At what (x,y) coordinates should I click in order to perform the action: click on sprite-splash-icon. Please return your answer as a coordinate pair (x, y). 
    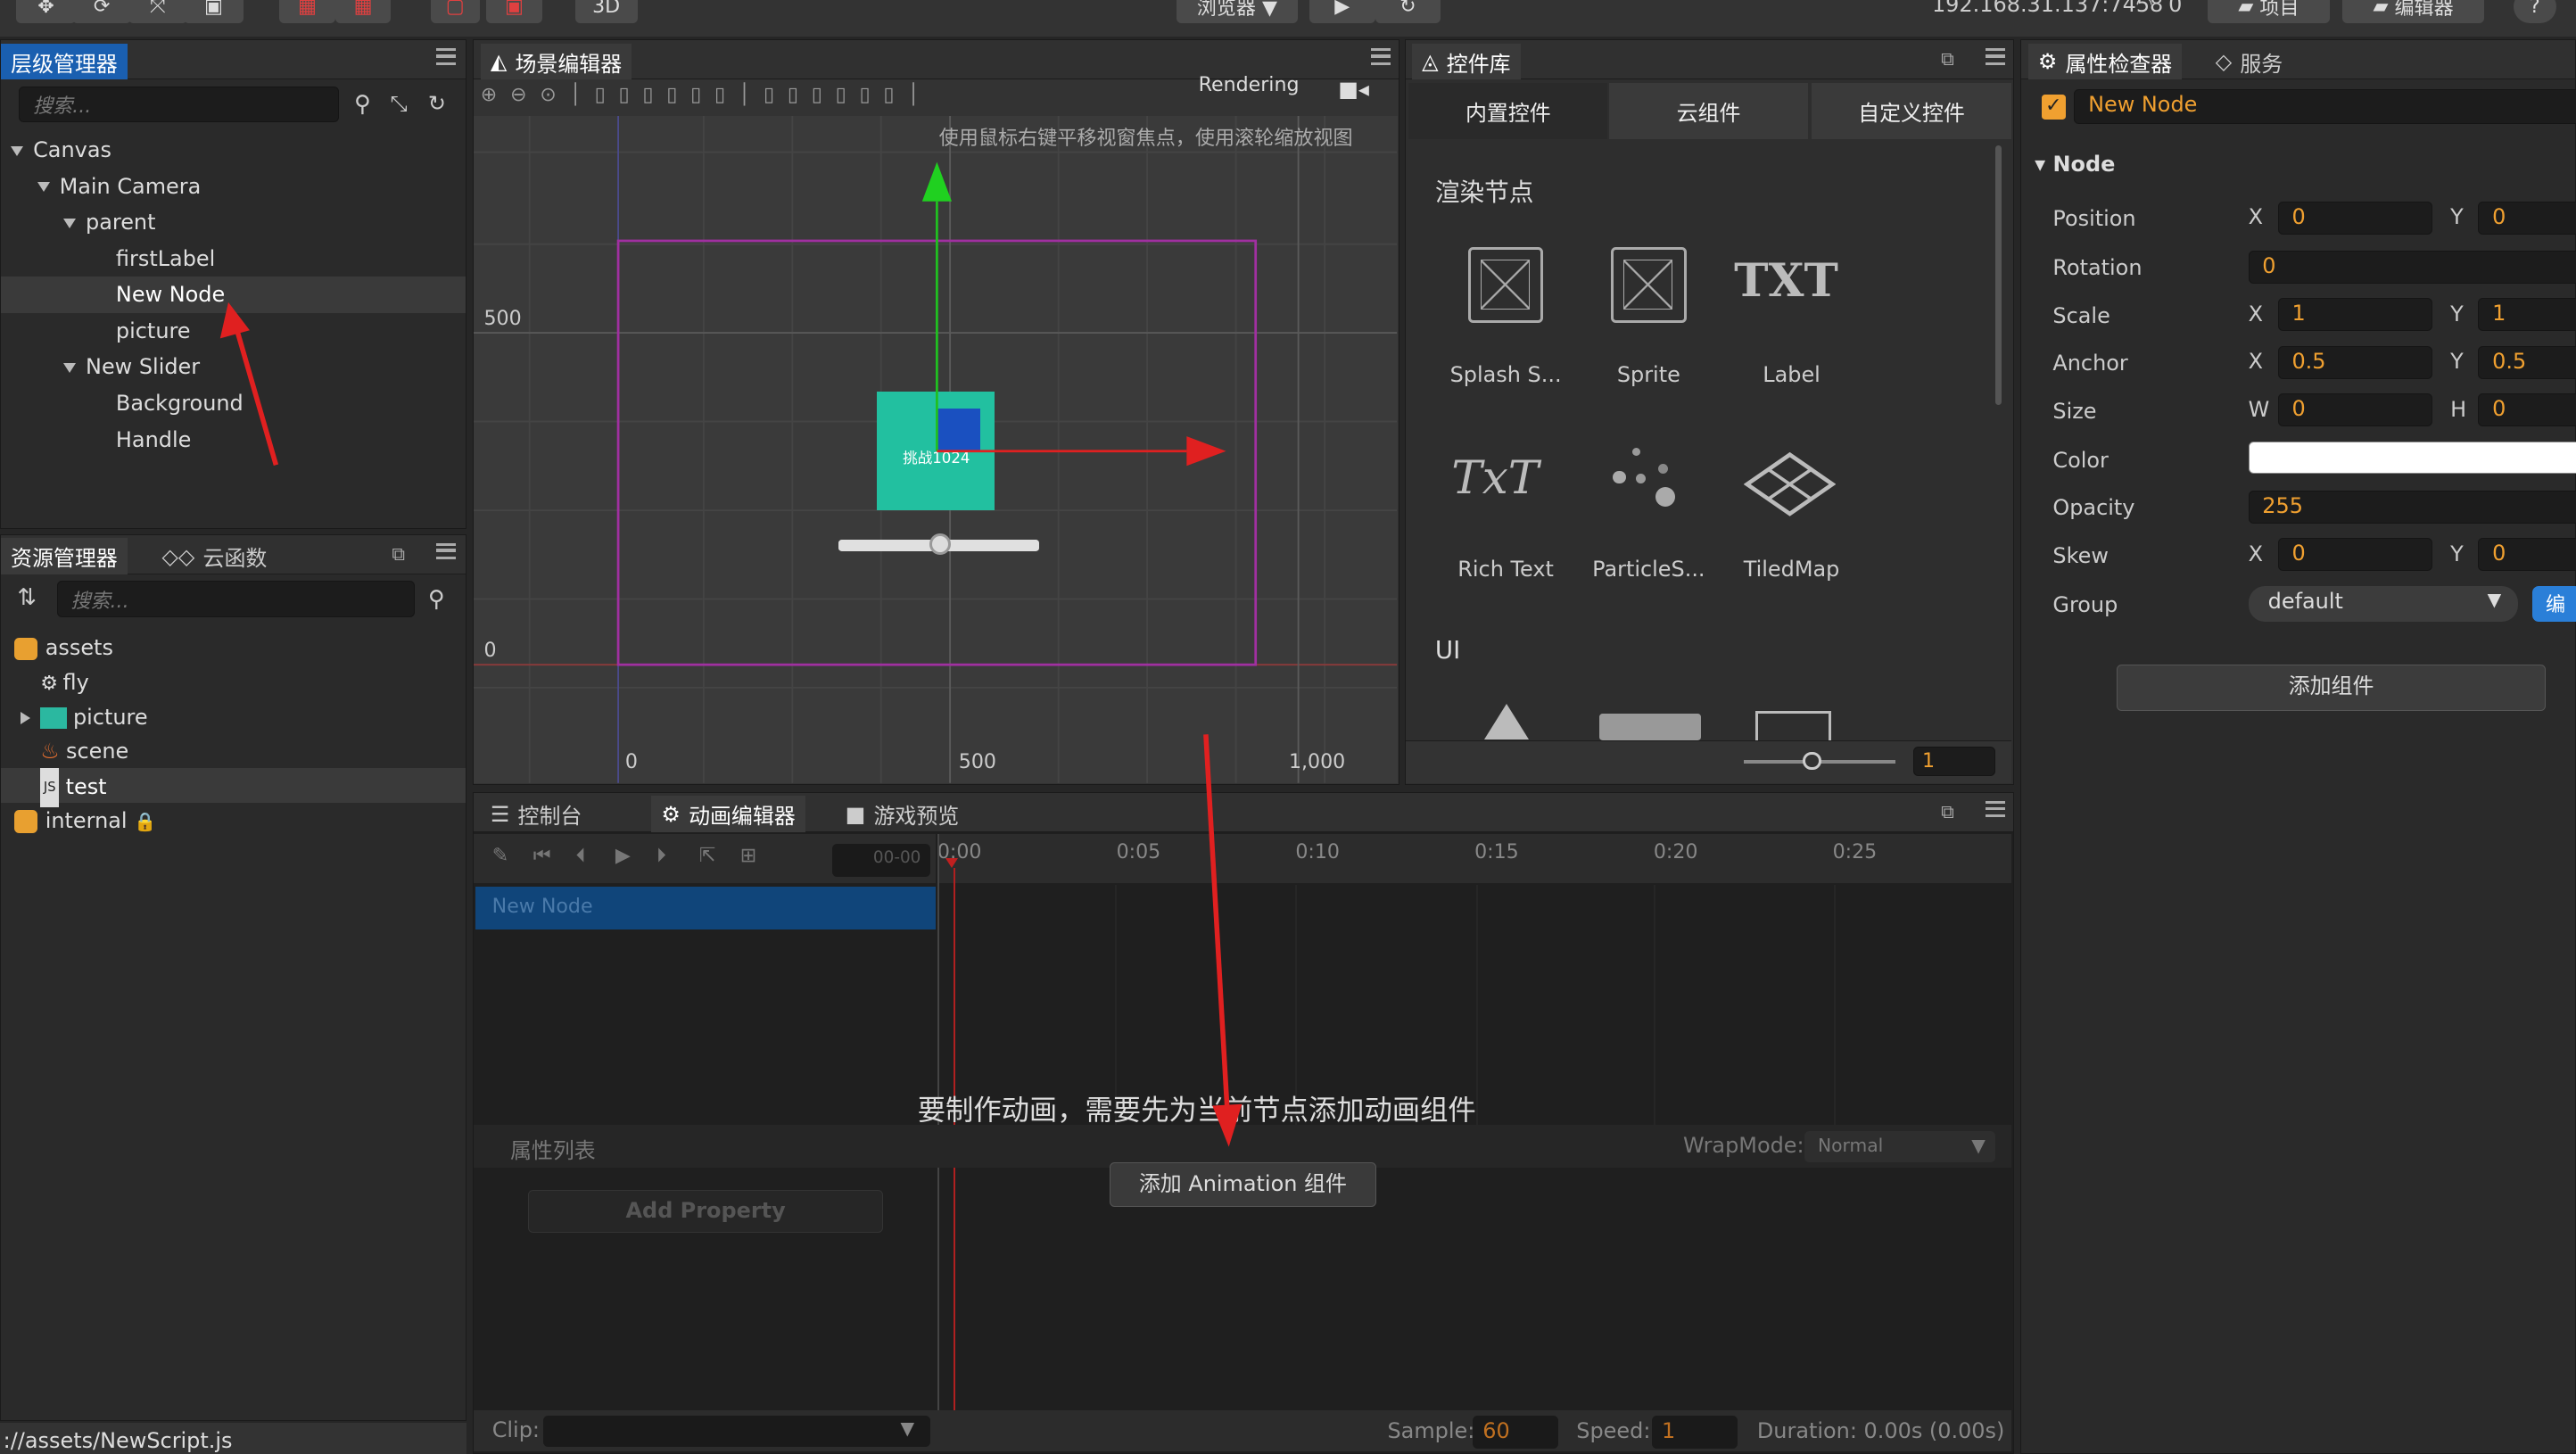
    Looking at the image, I should click on (1506, 285).